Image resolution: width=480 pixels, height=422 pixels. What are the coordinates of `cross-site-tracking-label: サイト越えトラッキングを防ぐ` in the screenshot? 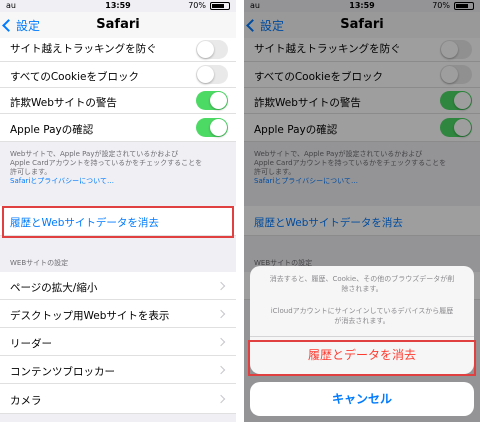 It's located at (83, 49).